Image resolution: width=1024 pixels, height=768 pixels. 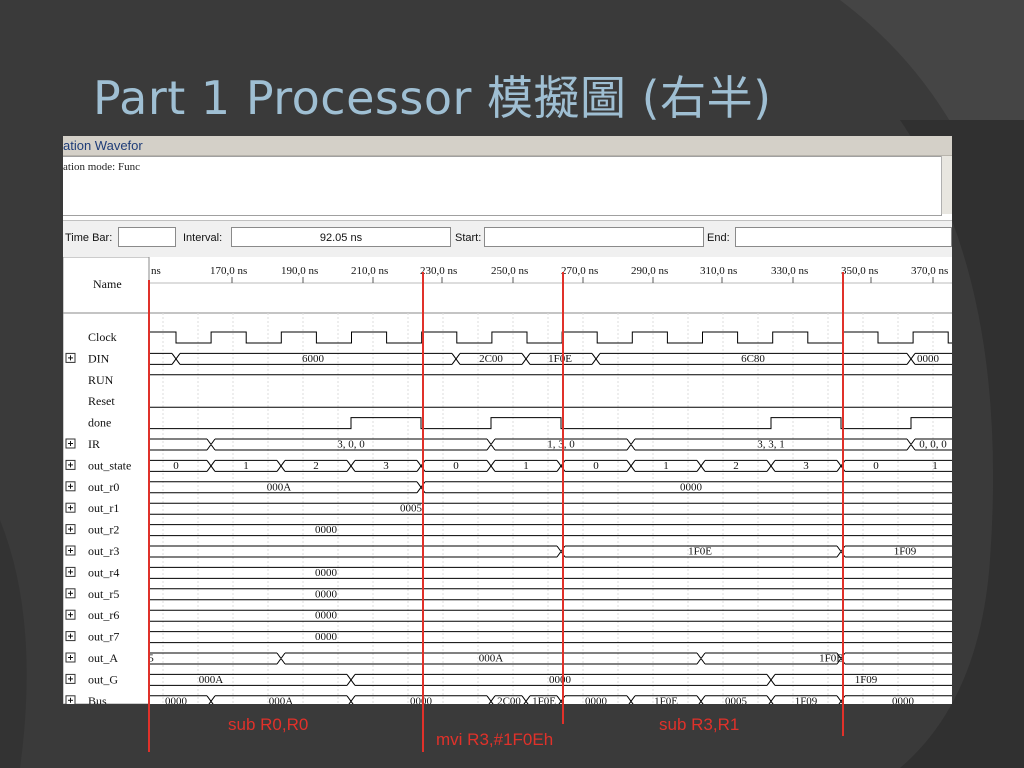 What do you see at coordinates (203, 238) in the screenshot?
I see `interval-label: Interval:` at bounding box center [203, 238].